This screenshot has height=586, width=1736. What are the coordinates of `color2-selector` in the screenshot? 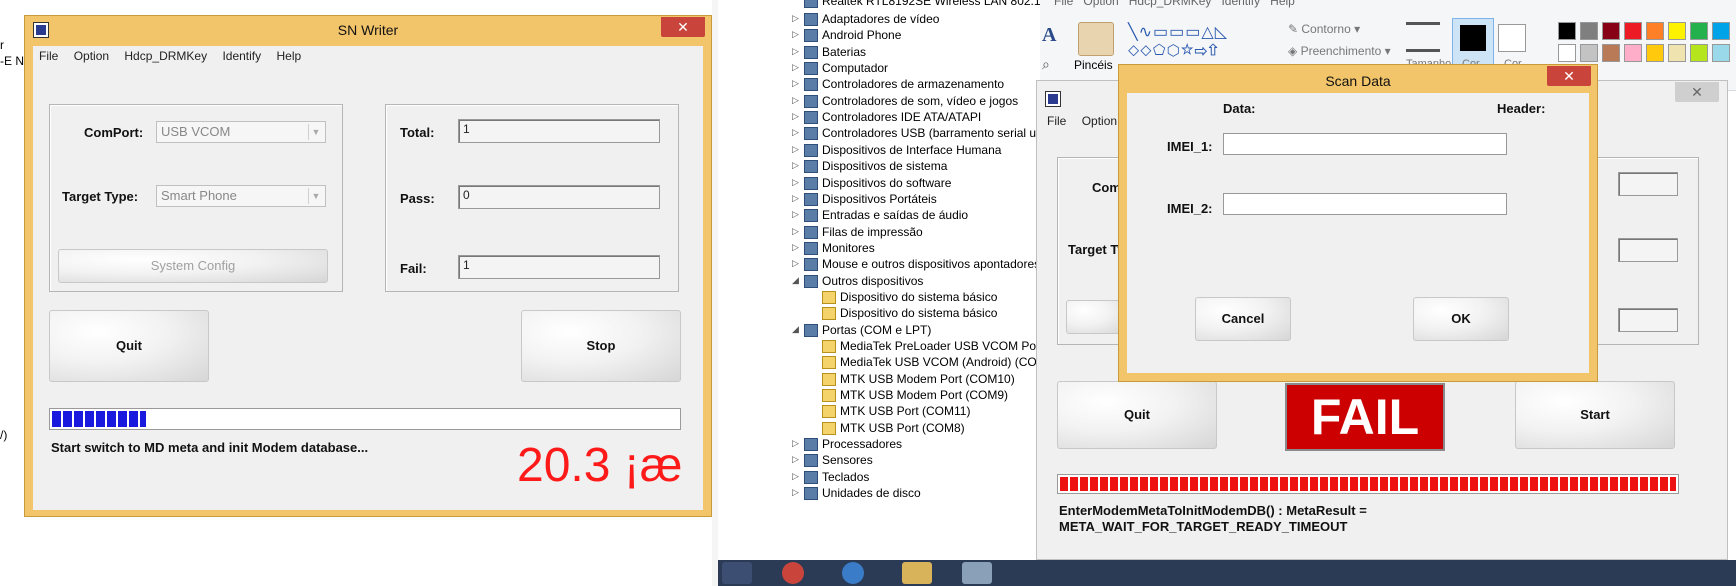 It's located at (1512, 38).